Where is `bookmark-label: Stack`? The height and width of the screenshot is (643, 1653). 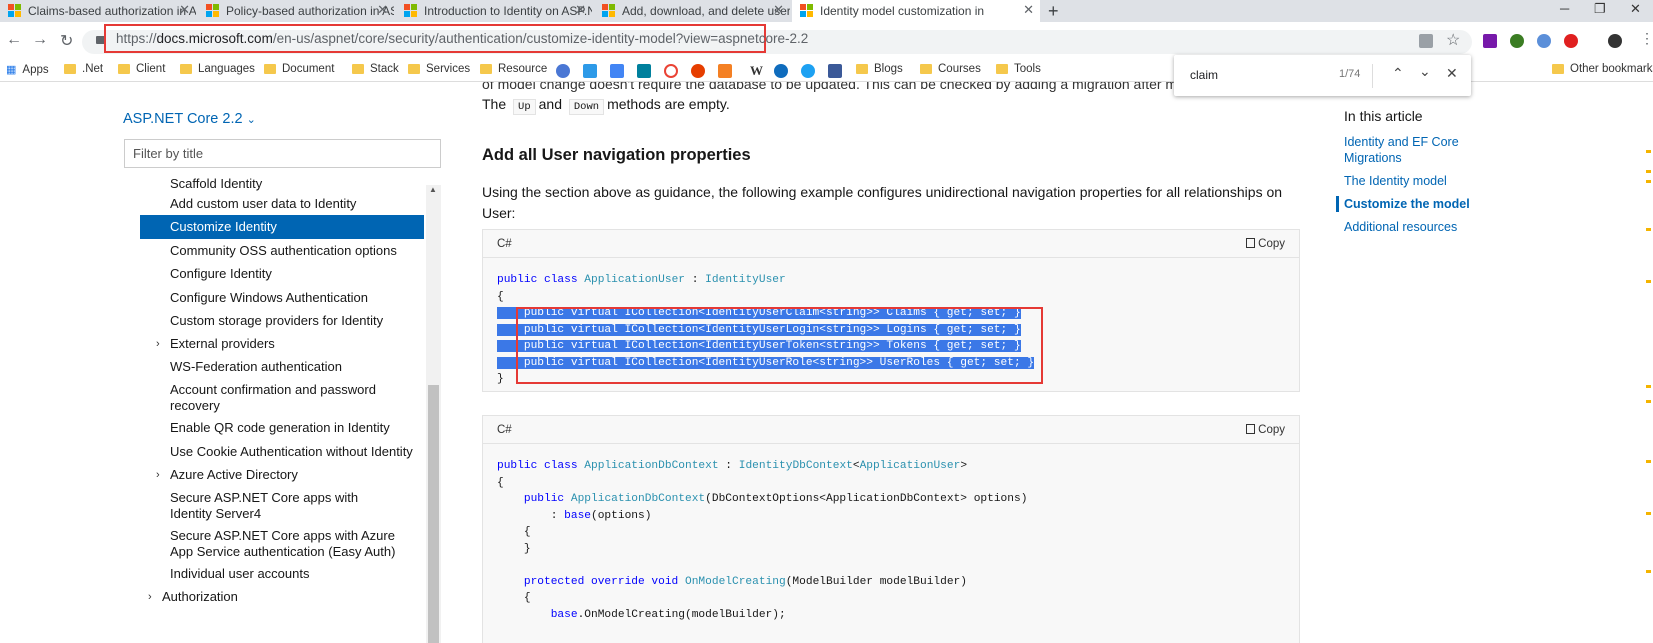
bookmark-label: Stack is located at coordinates (384, 69).